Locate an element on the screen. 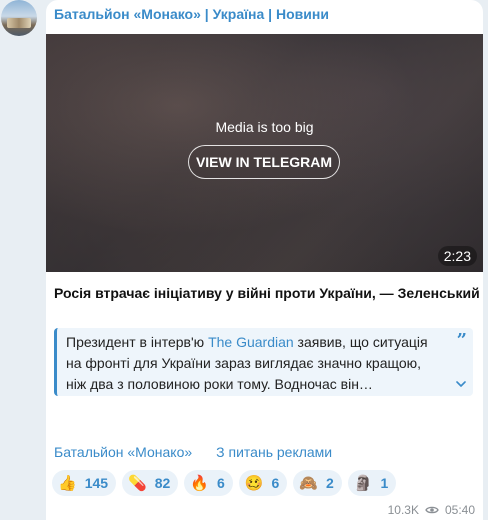 The image size is (488, 520). reaction-fire: 🔥 6 is located at coordinates (208, 483).